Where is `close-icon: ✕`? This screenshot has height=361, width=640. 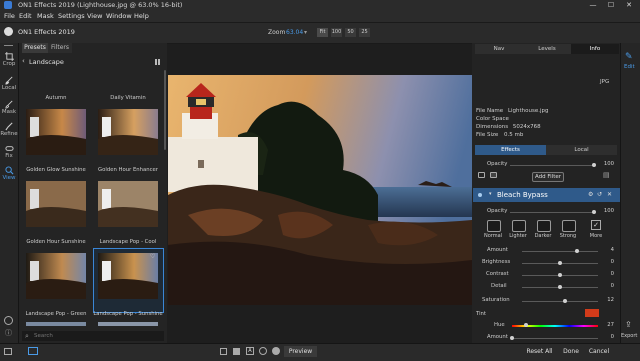
close-icon: ✕ is located at coordinates (629, 5).